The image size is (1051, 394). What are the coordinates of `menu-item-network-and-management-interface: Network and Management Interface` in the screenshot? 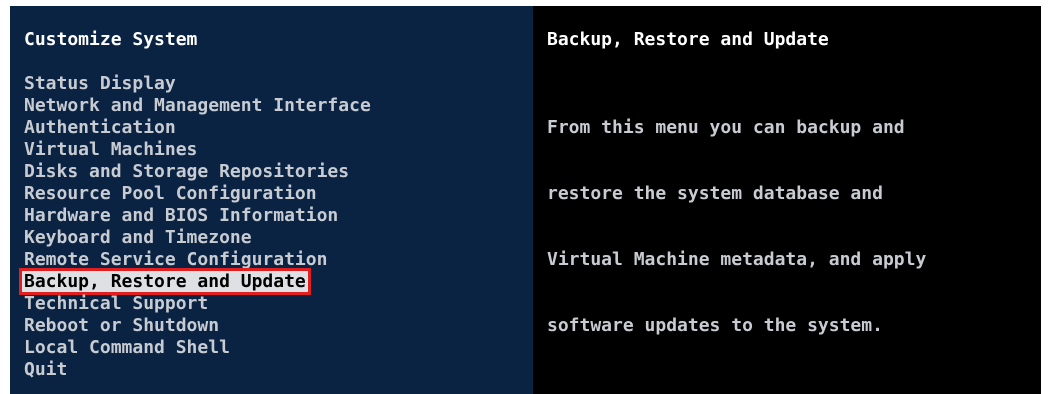 It's located at (278, 106).